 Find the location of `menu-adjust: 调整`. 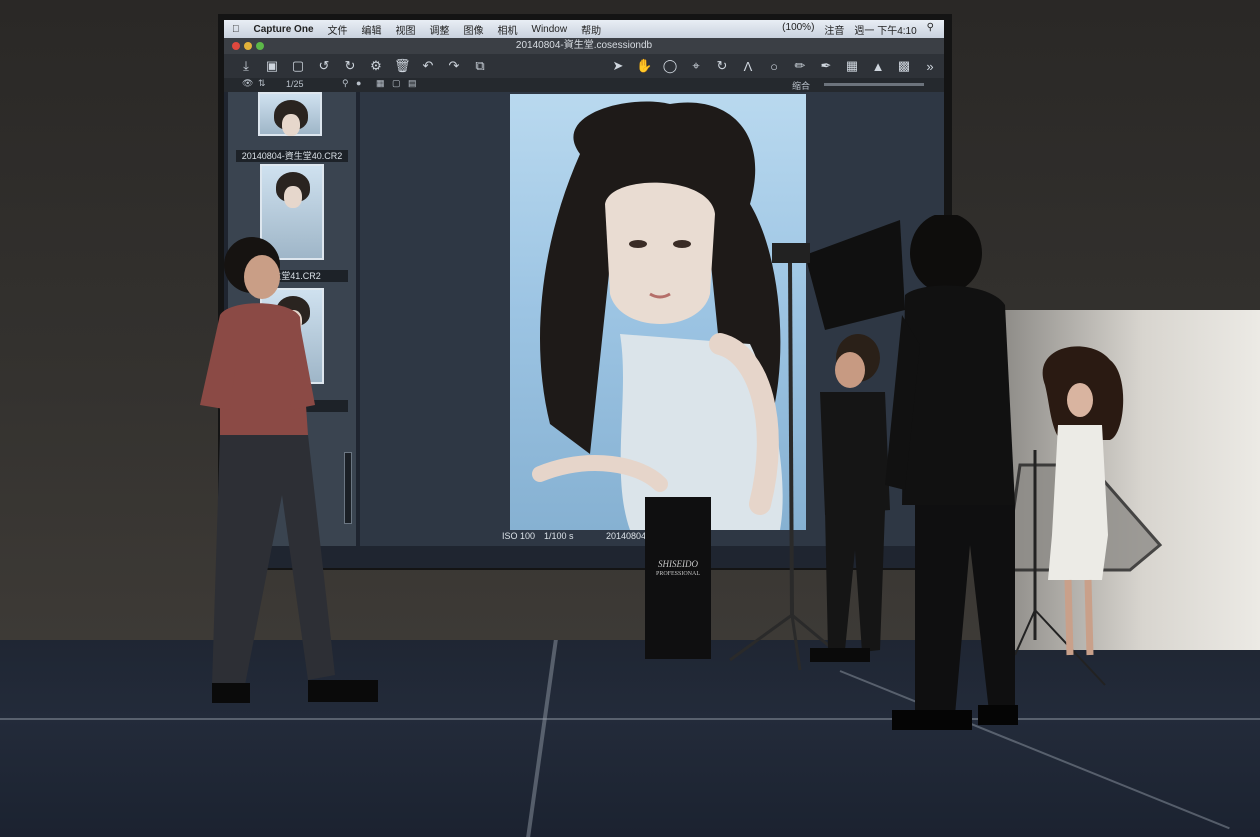

menu-adjust: 调整 is located at coordinates (440, 29).